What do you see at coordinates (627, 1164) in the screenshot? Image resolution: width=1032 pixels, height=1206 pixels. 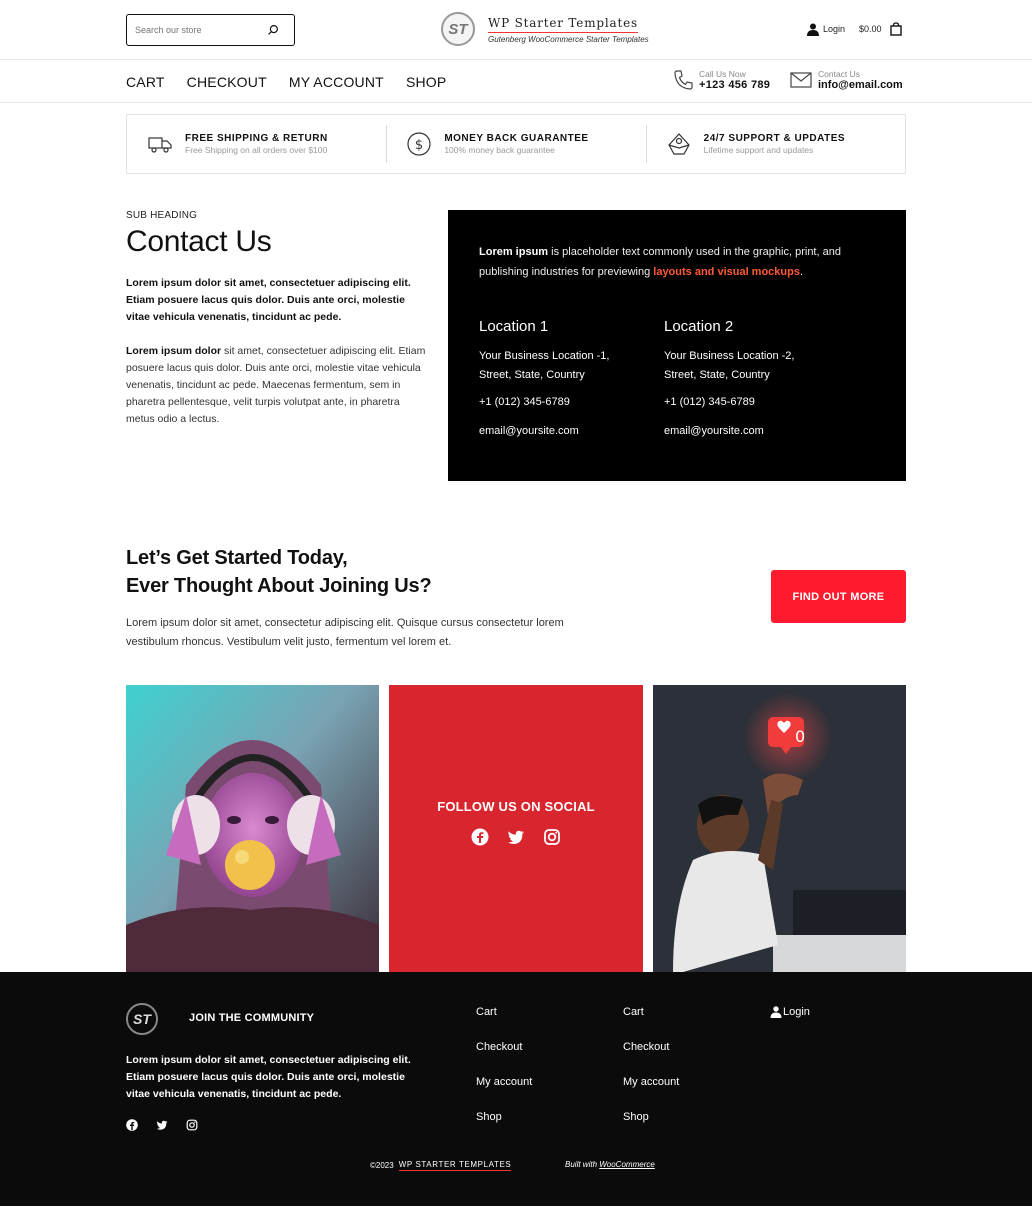 I see `woocommerce-link: WooCommerce` at bounding box center [627, 1164].